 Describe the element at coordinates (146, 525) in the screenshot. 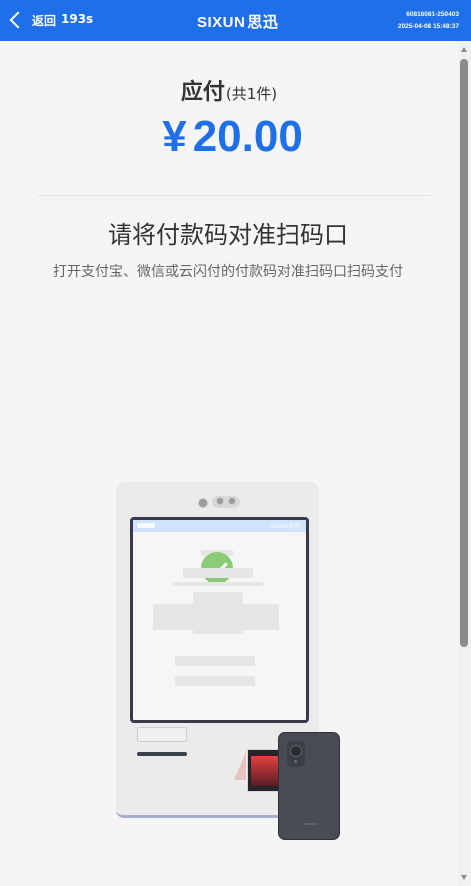

I see `kiosk-screen-header-left` at that location.